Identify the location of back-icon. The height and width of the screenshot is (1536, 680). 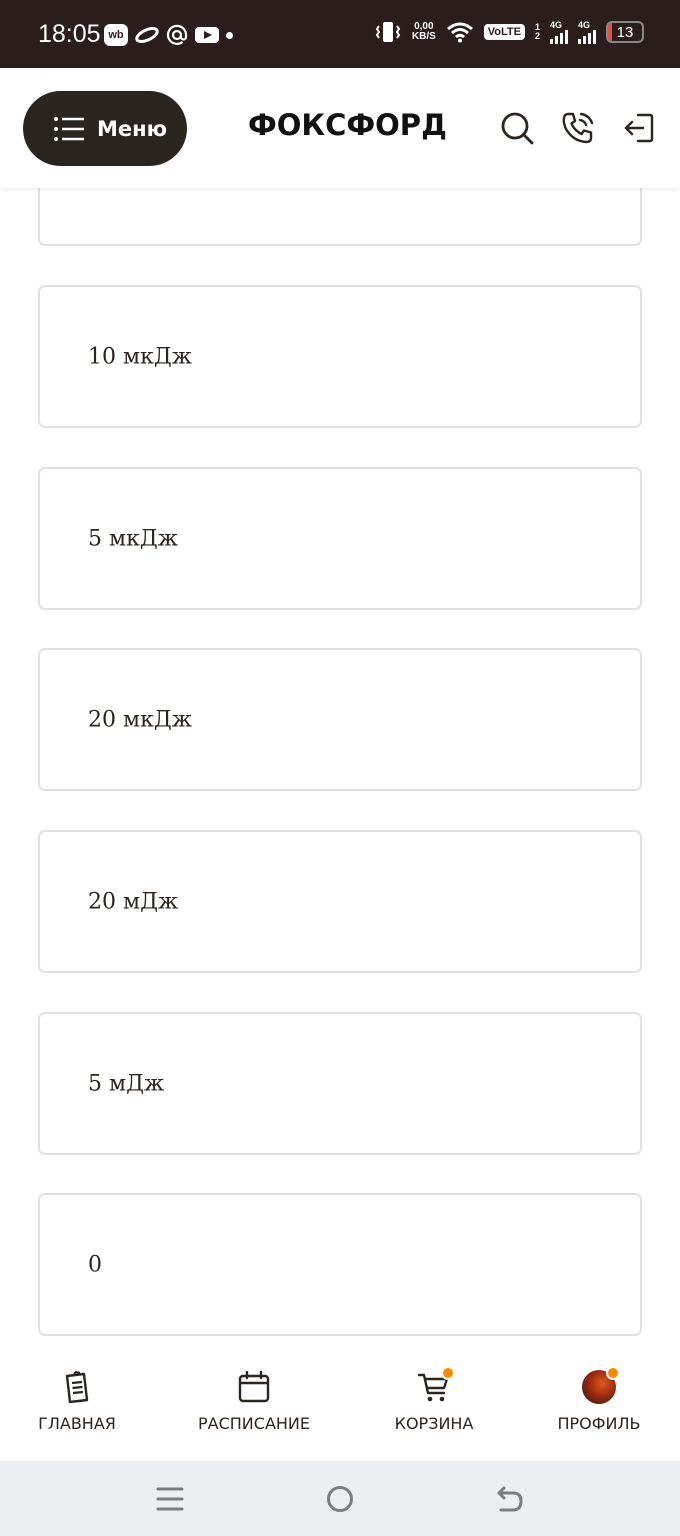
(510, 1499).